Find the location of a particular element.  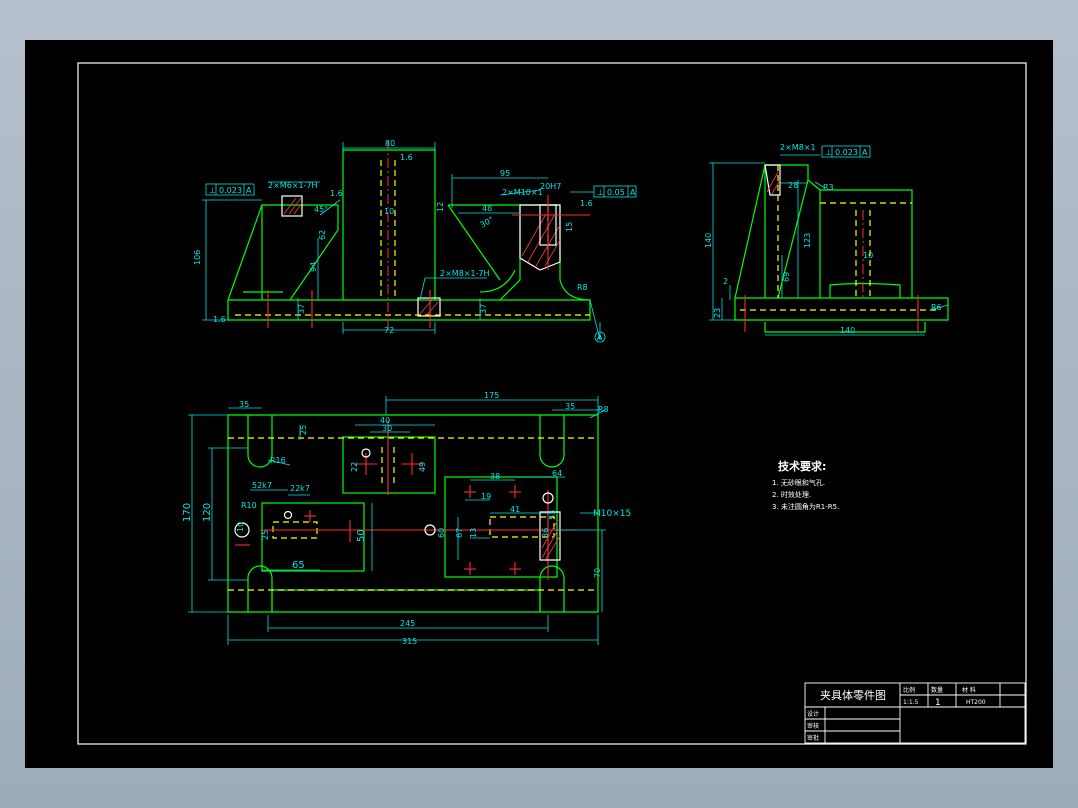

gdt-side-ref: A is located at coordinates (865, 152).